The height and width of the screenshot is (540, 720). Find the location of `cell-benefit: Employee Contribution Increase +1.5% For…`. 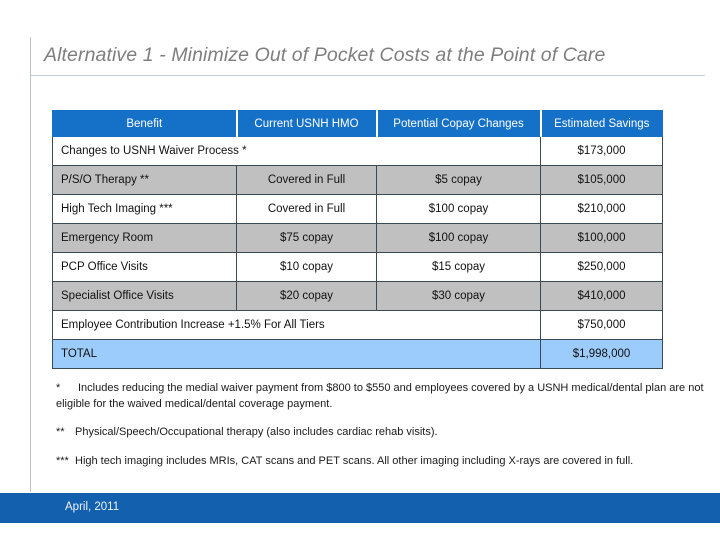

cell-benefit: Employee Contribution Increase +1.5% For… is located at coordinates (296, 325).